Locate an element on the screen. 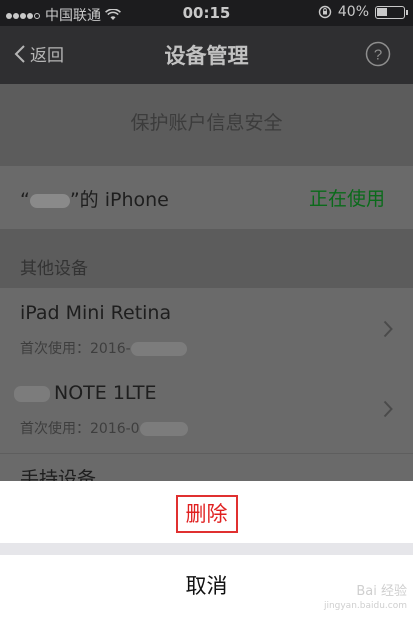 The image size is (413, 617). security-banner: 保护账户信息安全 is located at coordinates (206, 123).